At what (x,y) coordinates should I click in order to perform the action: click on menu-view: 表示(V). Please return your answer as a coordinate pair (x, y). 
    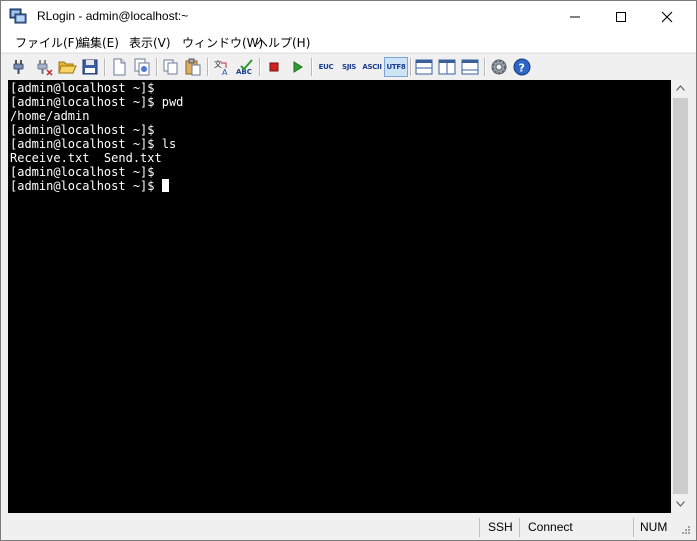
    Looking at the image, I should click on (150, 42).